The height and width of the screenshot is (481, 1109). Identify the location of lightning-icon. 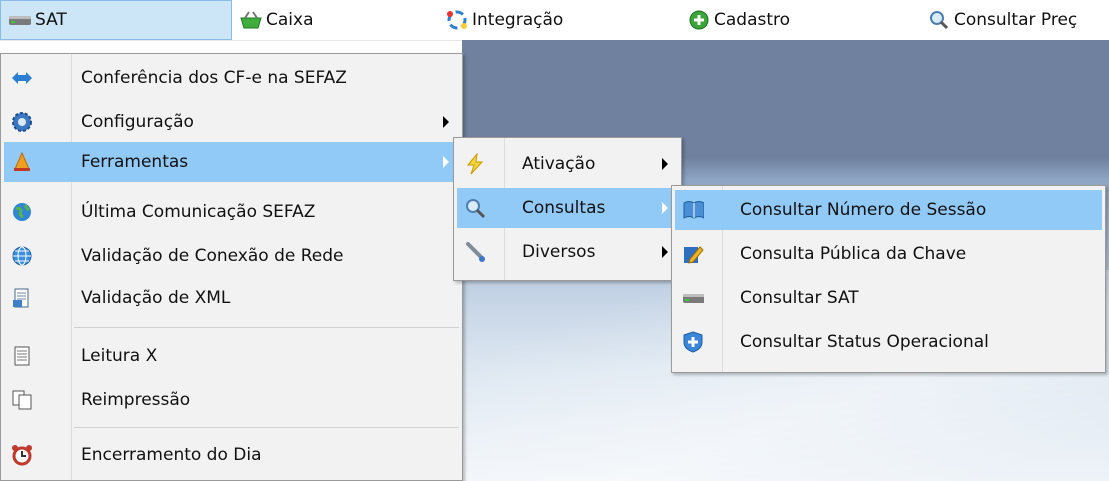
(475, 164).